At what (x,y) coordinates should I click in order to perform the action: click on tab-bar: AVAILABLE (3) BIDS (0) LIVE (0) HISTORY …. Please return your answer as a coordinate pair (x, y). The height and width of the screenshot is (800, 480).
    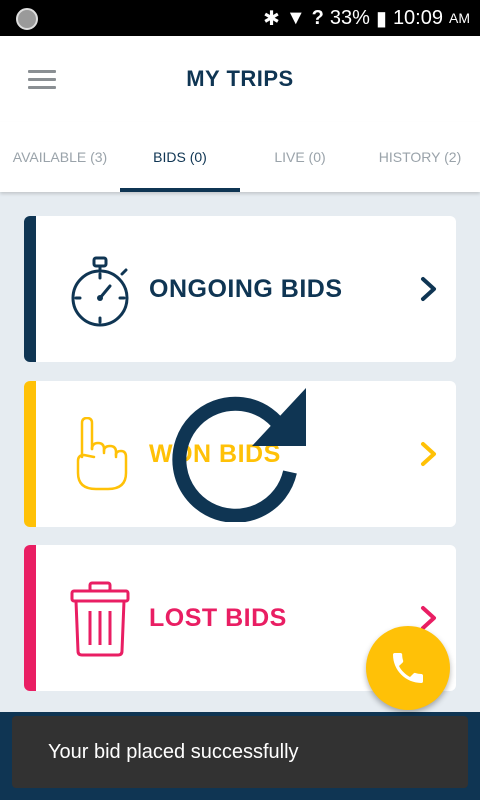
    Looking at the image, I should click on (240, 157).